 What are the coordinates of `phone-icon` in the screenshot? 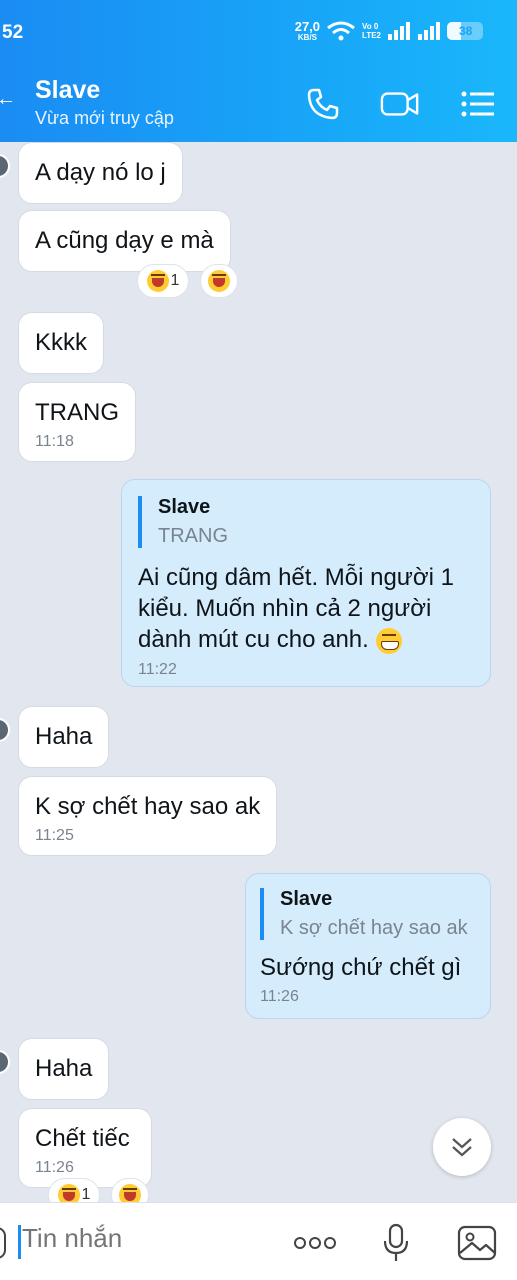 It's located at (323, 104).